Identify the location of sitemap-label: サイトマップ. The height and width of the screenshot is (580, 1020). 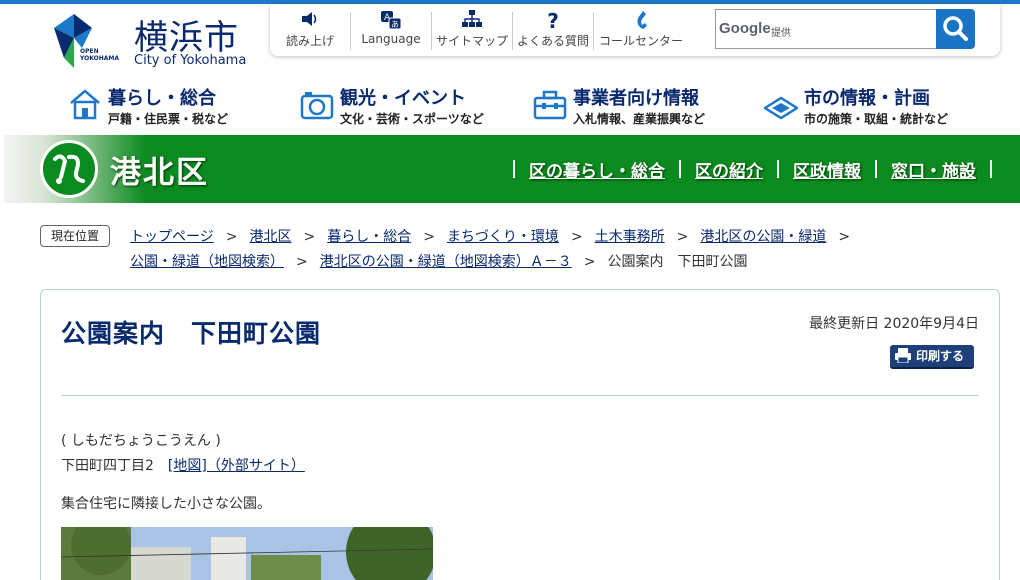
(471, 41).